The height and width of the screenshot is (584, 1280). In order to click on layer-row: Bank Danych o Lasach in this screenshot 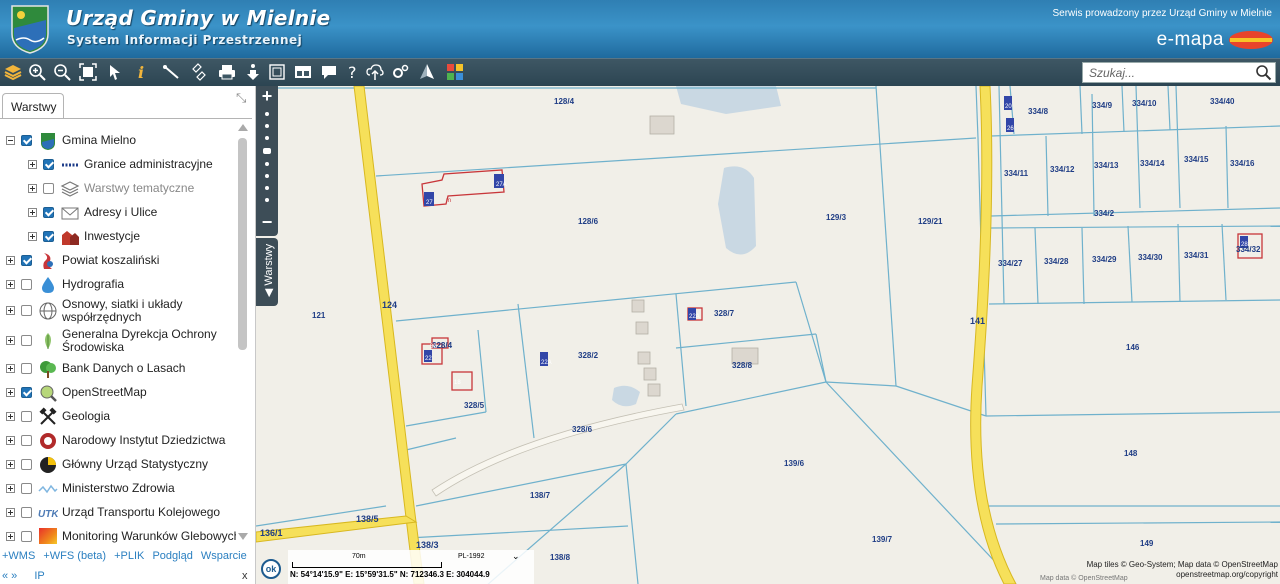, I will do `click(118, 369)`.